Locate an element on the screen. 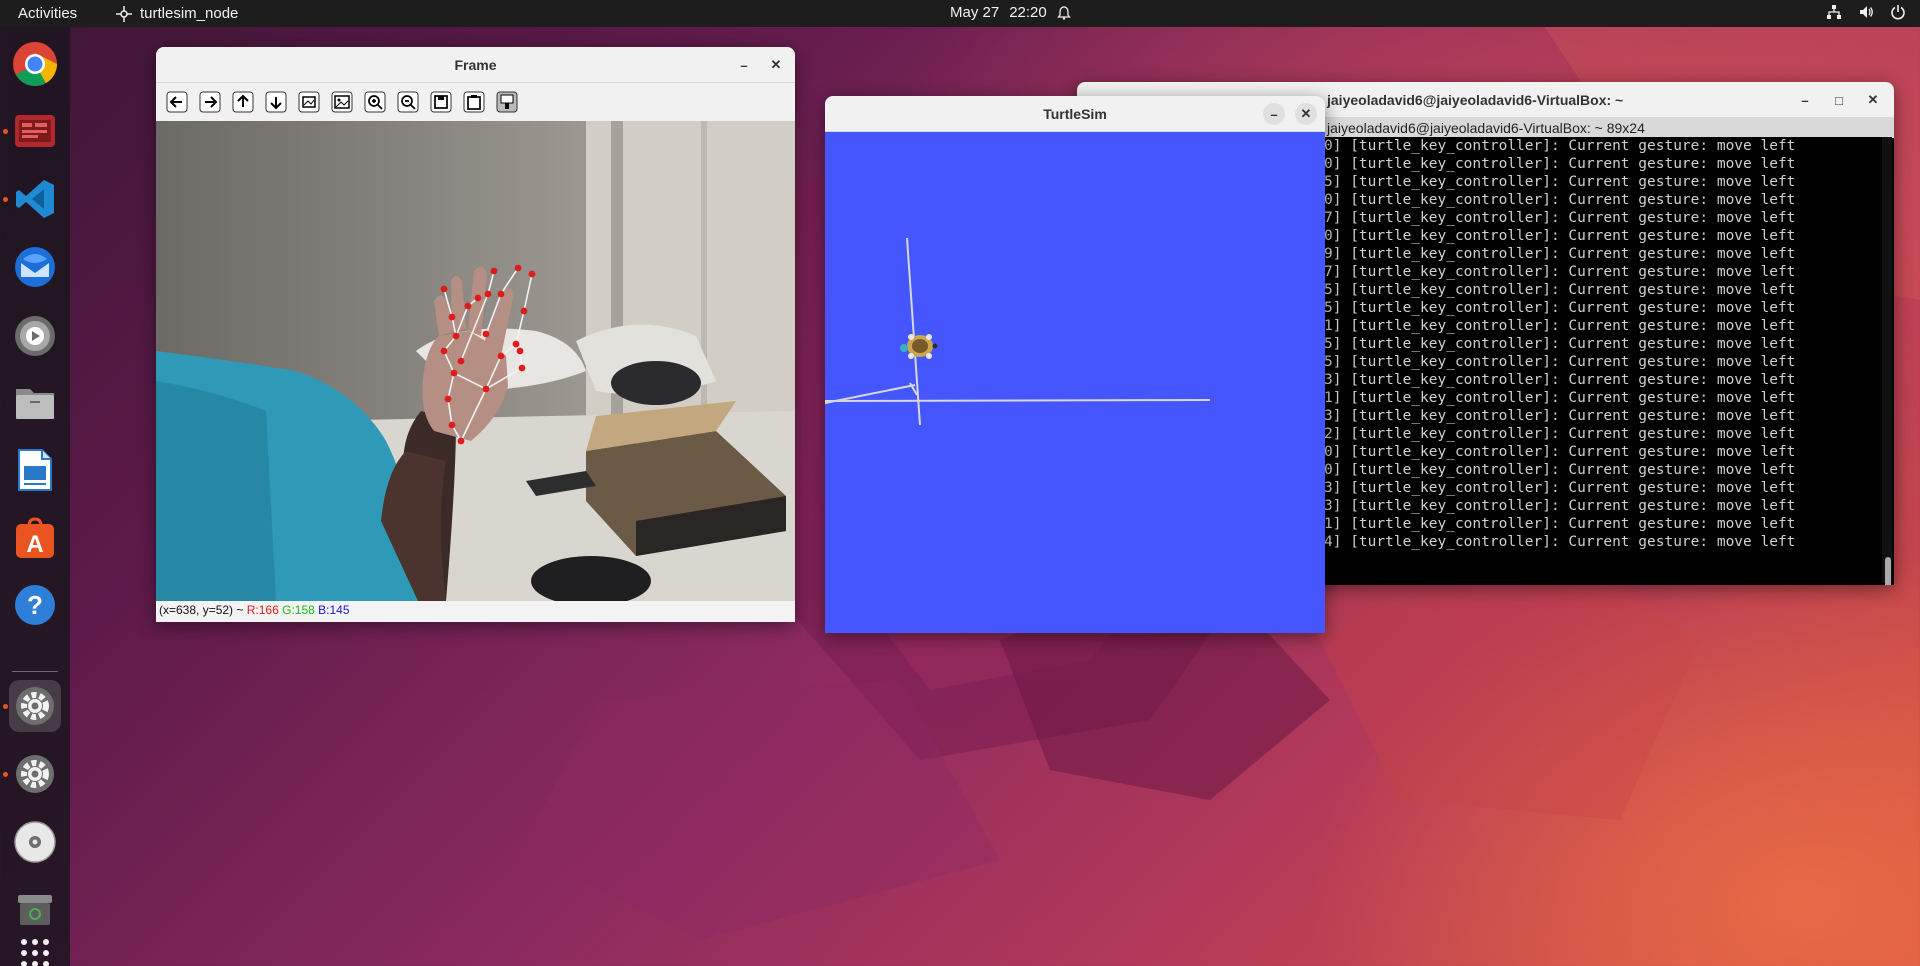 This screenshot has height=966, width=1920. dock-item-show-apps is located at coordinates (35, 946).